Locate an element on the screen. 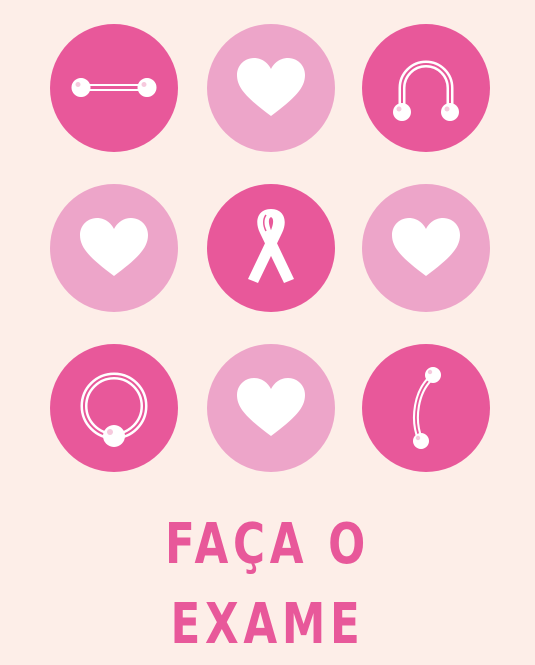 The height and width of the screenshot is (665, 535). circle-curved-barbell is located at coordinates (426, 408).